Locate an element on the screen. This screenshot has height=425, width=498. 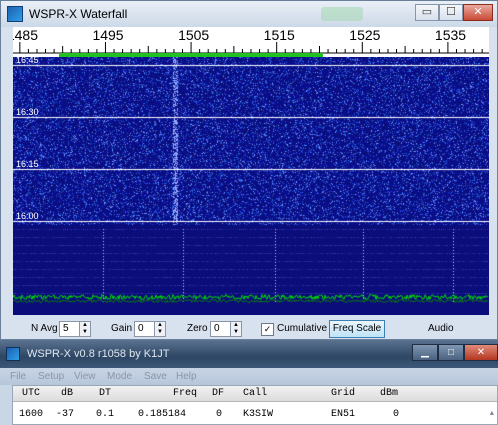
cell-dt: 0.1 is located at coordinates (105, 414).